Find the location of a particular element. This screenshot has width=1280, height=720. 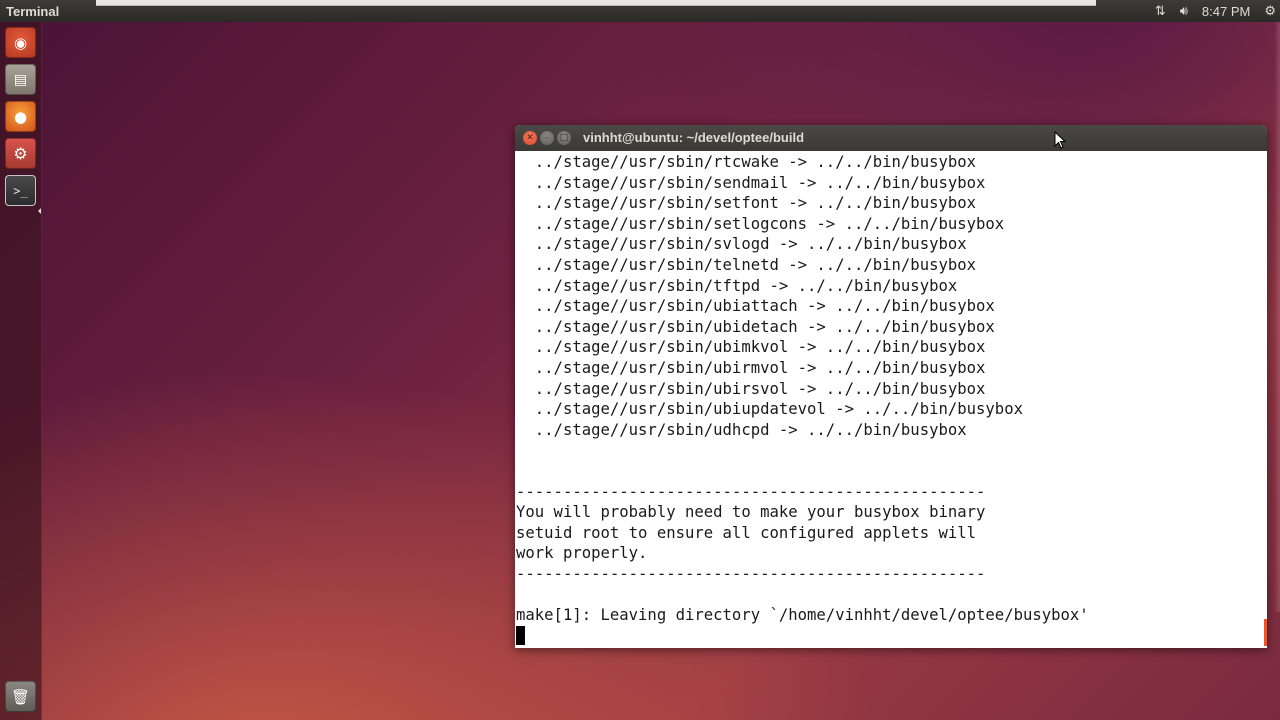

close-icon: ✕ is located at coordinates (530, 138).